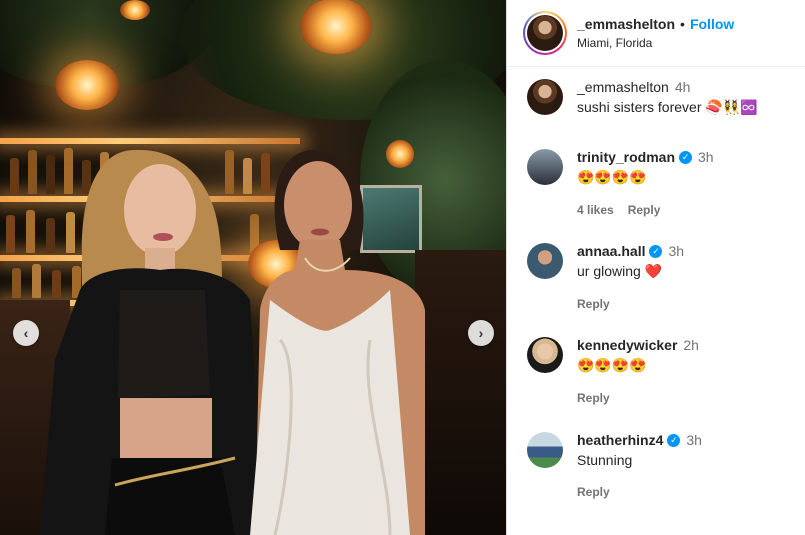 This screenshot has width=805, height=535. I want to click on comment-username: kennedywicker, so click(627, 345).